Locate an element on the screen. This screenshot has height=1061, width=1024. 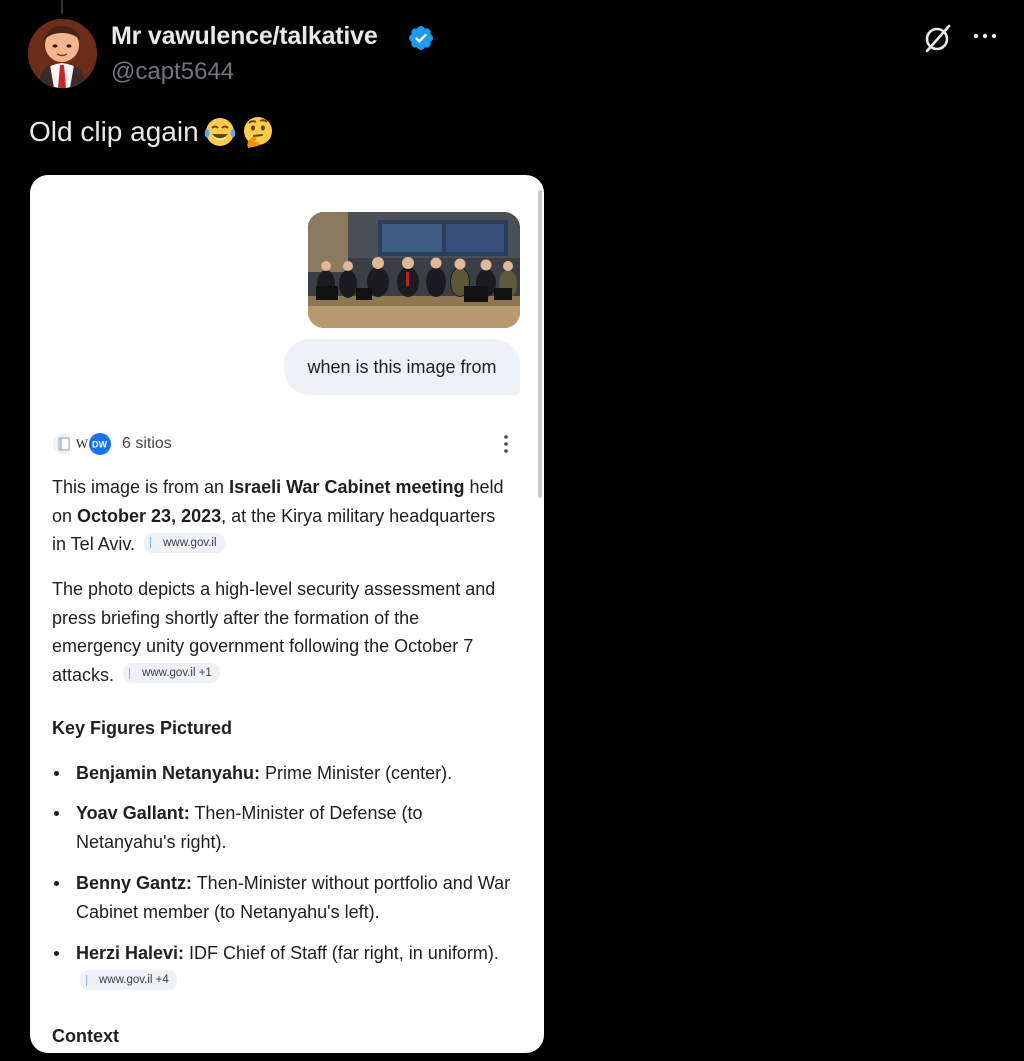
dw-icon: DW is located at coordinates (100, 444).